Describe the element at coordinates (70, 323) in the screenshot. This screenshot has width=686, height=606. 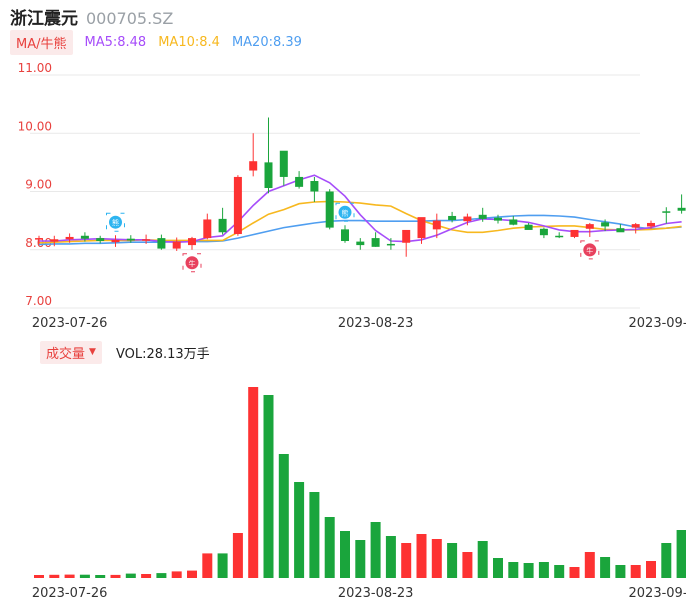
I see `x-tick-label: 2023-07-26` at that location.